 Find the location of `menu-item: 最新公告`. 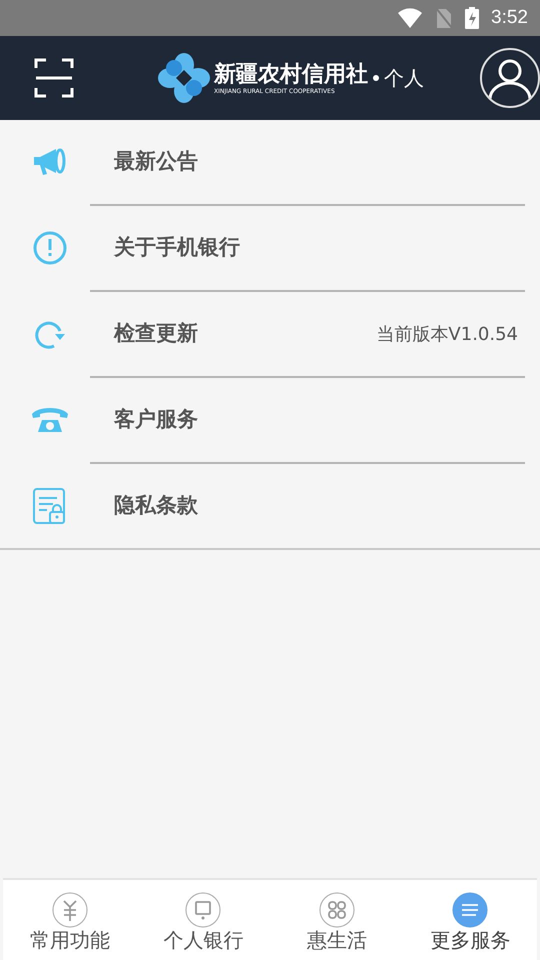

menu-item: 最新公告 is located at coordinates (270, 162).